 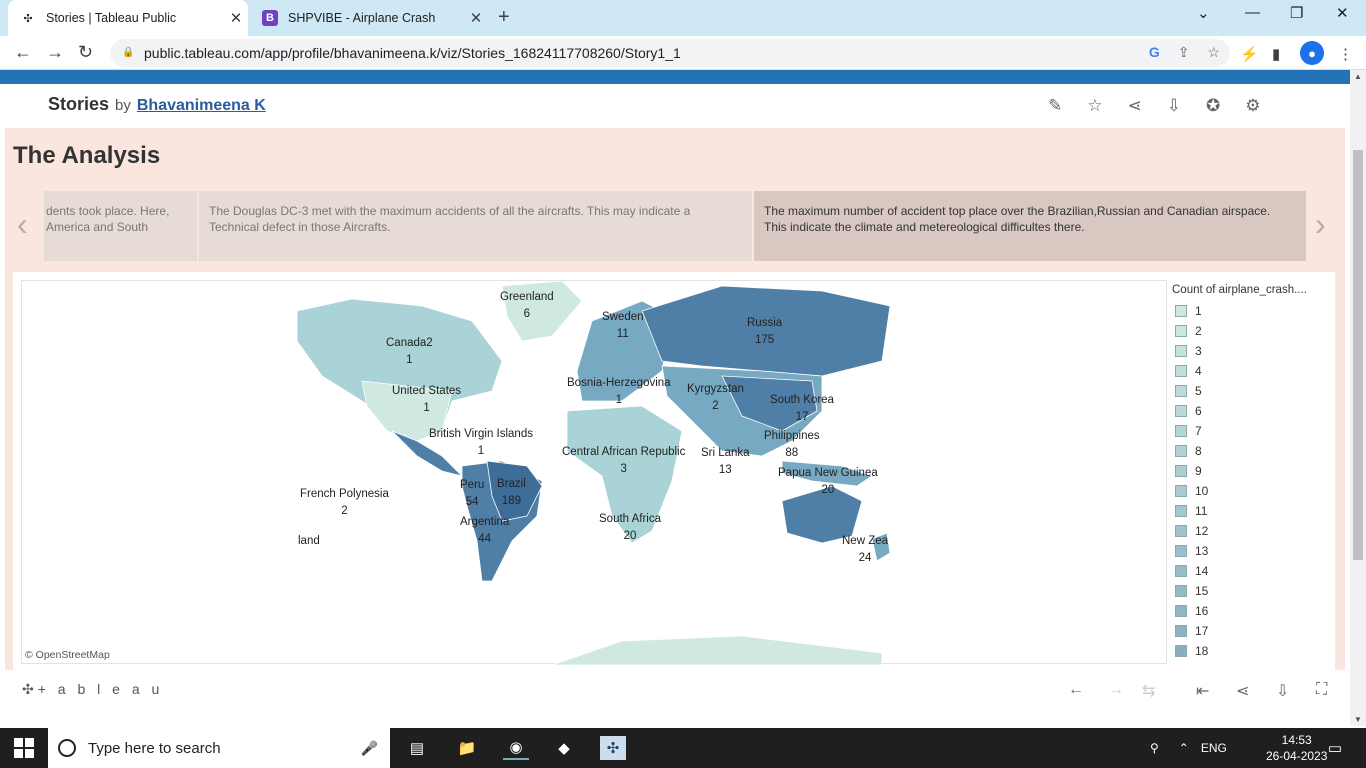 What do you see at coordinates (1214, 748) in the screenshot?
I see `language-indicator: ENG` at bounding box center [1214, 748].